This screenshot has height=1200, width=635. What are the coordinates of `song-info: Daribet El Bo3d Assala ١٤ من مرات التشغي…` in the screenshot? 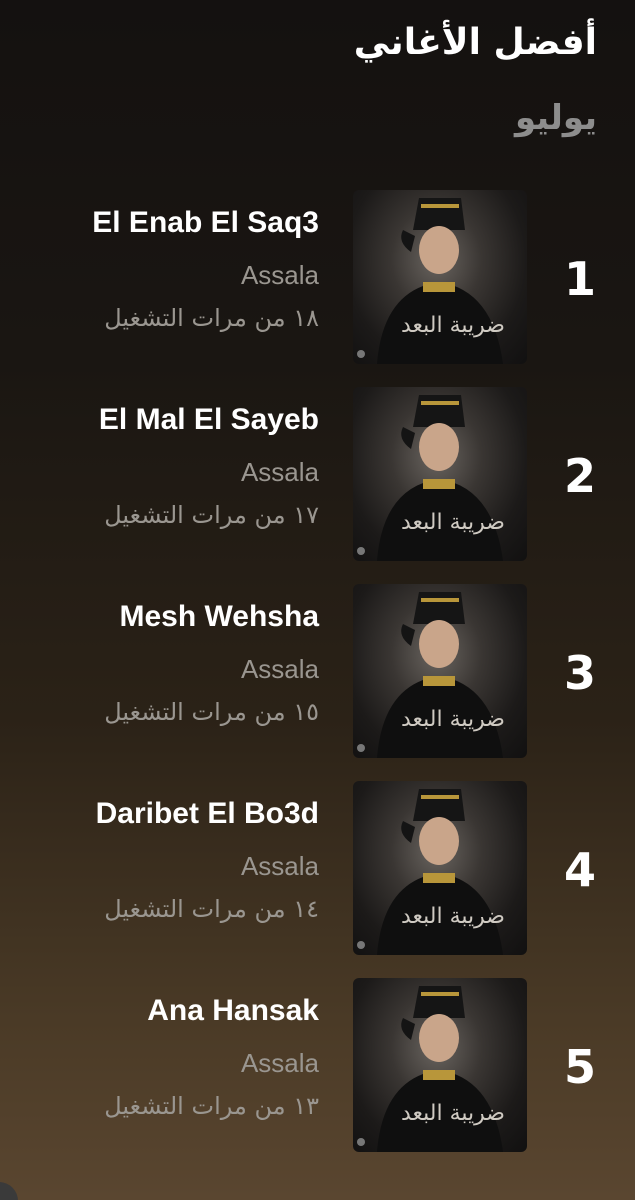 It's located at (207, 863).